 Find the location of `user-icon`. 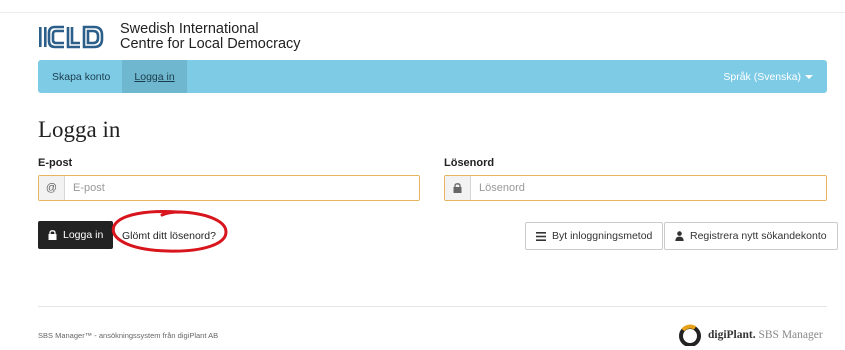

user-icon is located at coordinates (679, 236).